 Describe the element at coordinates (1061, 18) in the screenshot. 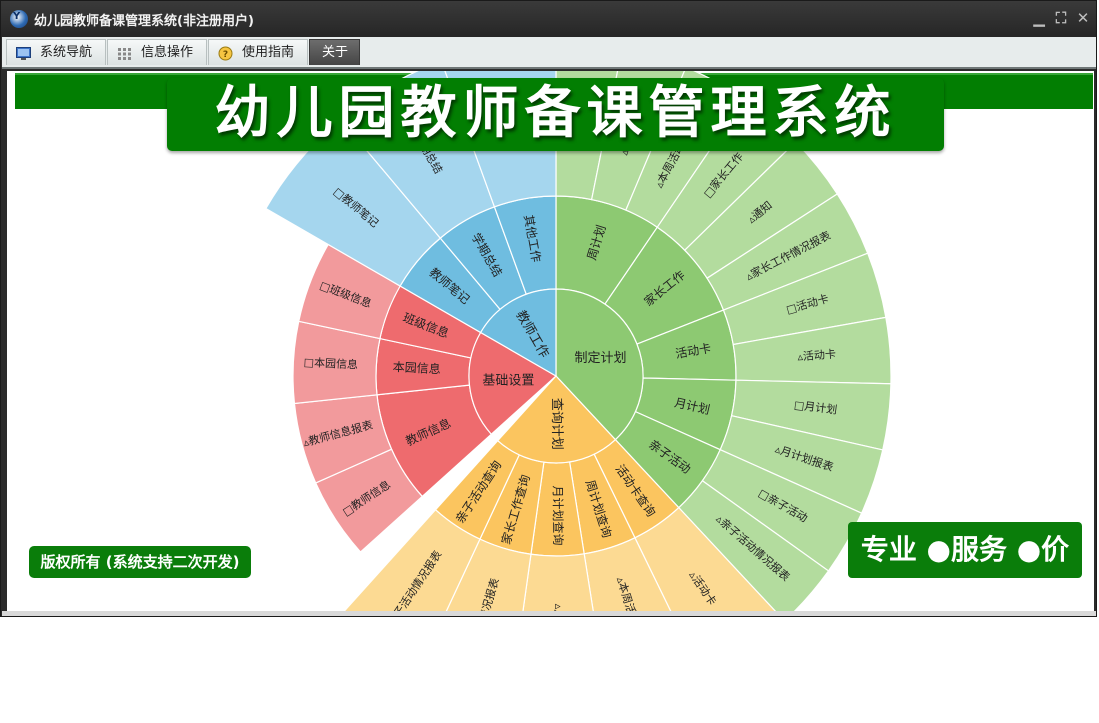

I see `restore-icon: ⛶` at that location.